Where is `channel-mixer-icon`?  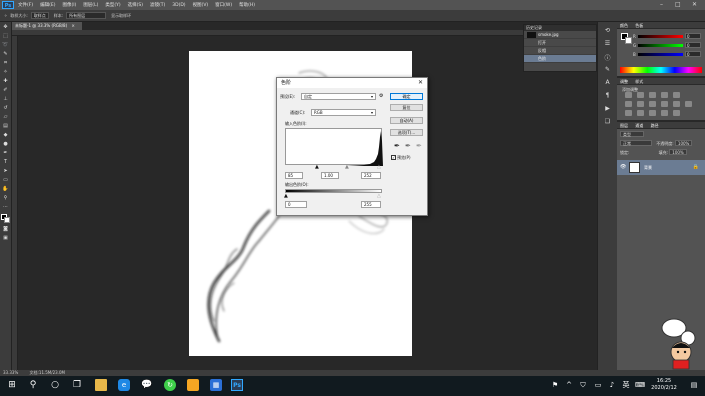 channel-mixer-icon is located at coordinates (676, 104).